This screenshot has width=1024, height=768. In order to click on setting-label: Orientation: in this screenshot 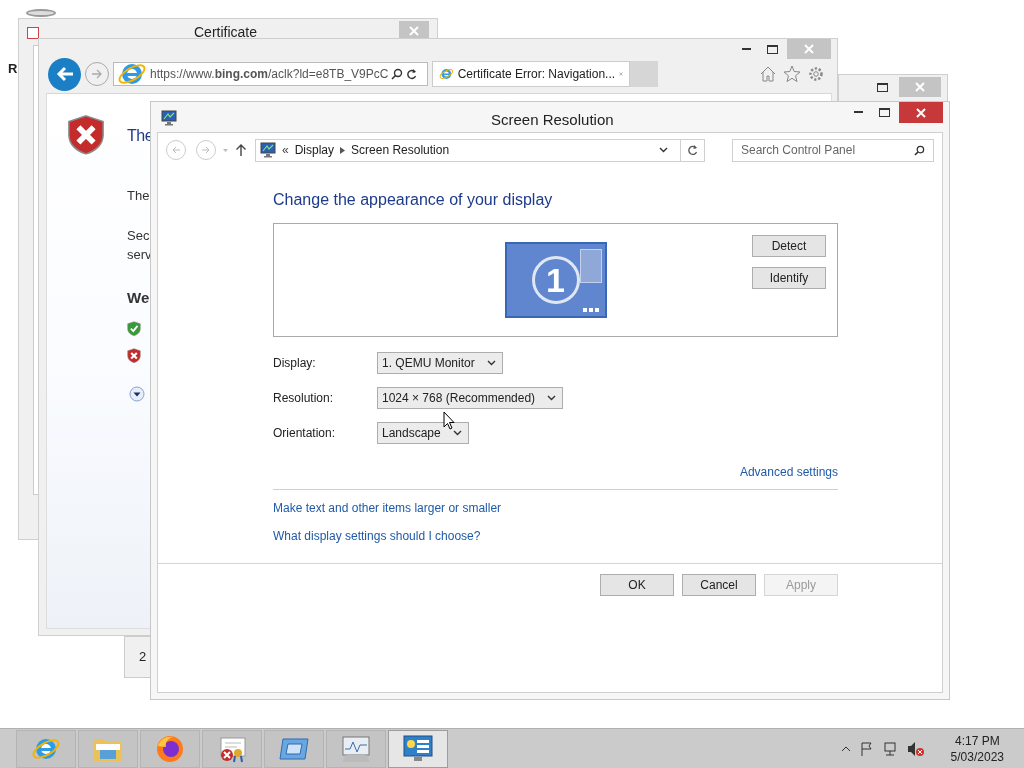, I will do `click(305, 433)`.